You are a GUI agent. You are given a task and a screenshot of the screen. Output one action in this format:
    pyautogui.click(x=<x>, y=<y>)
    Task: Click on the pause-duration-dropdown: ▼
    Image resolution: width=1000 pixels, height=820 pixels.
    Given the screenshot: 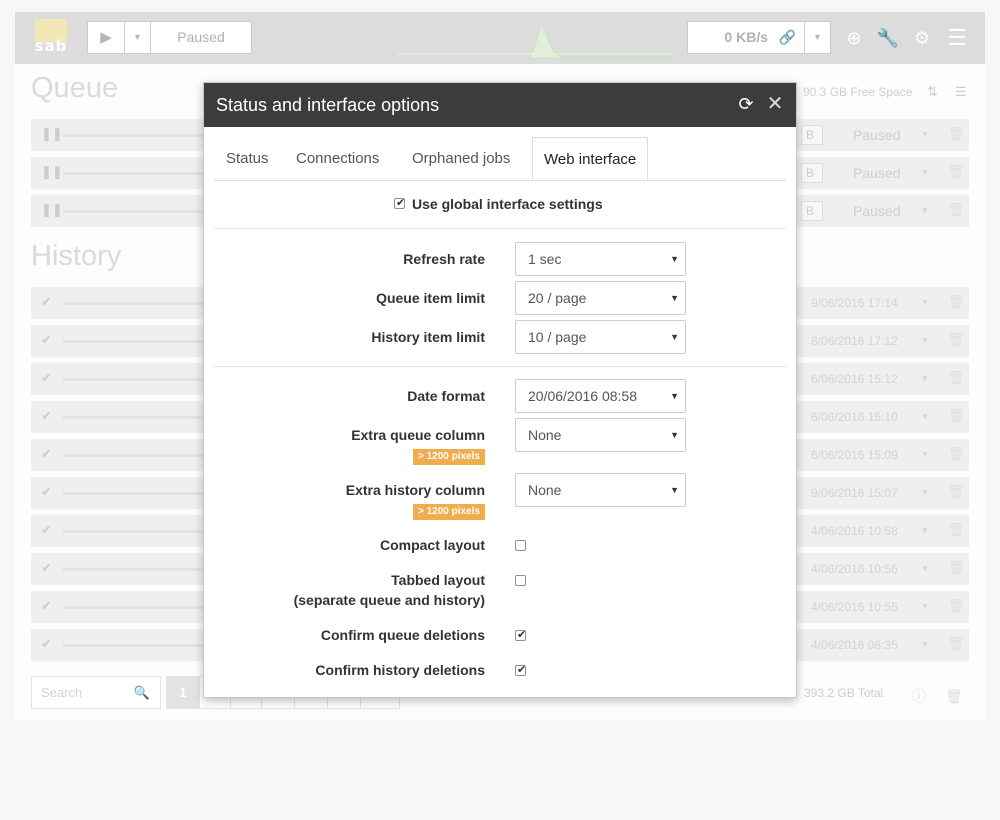 What is the action you would take?
    pyautogui.click(x=138, y=37)
    